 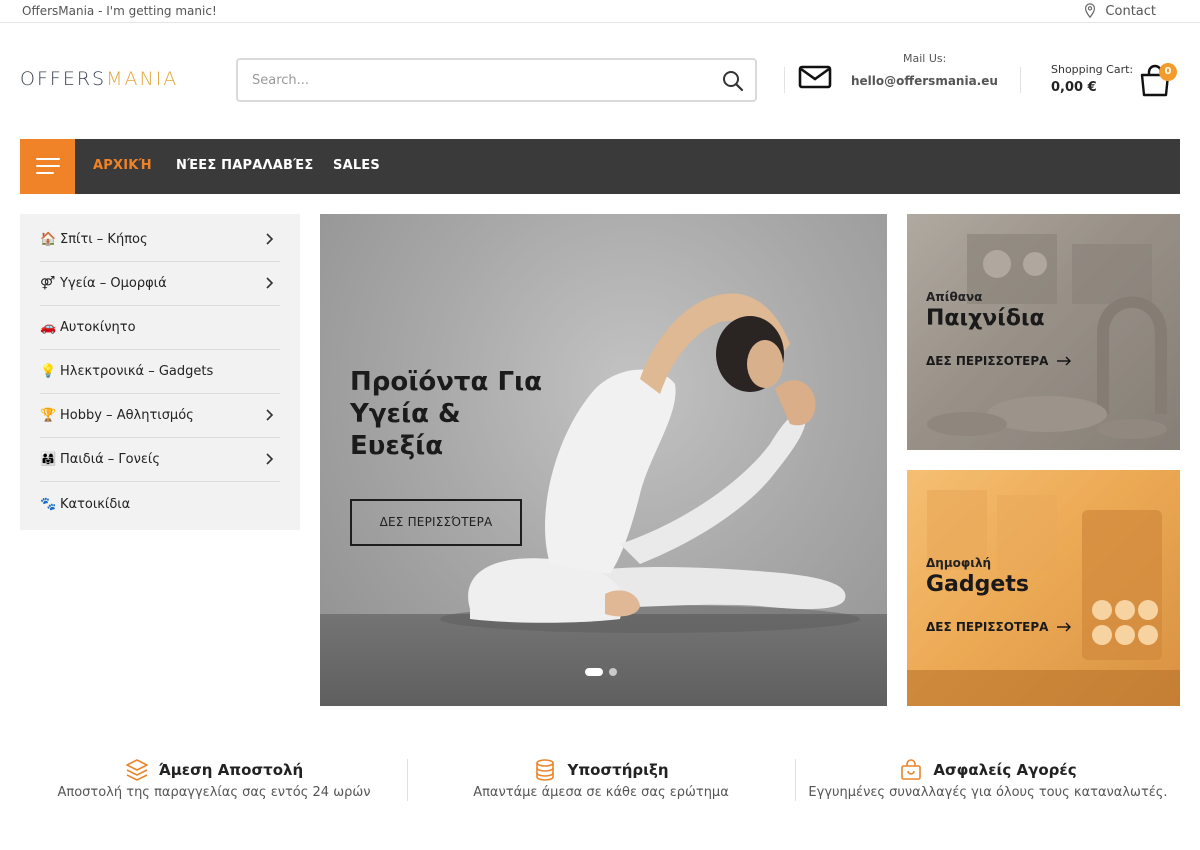 I want to click on mail-icon, so click(x=815, y=77).